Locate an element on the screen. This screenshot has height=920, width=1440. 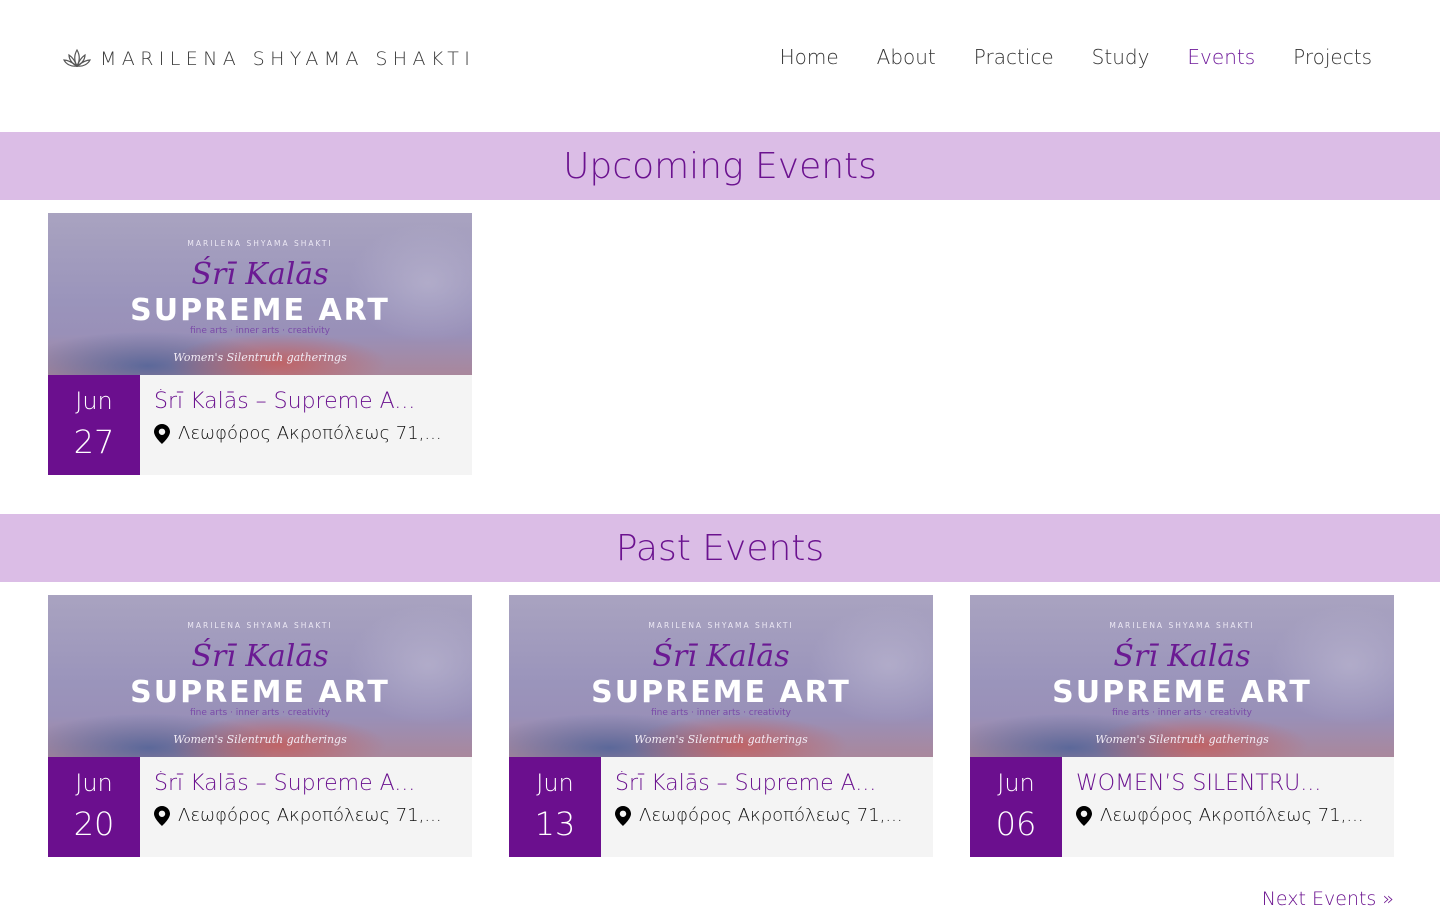
nav-projects: Projects is located at coordinates (1332, 57).